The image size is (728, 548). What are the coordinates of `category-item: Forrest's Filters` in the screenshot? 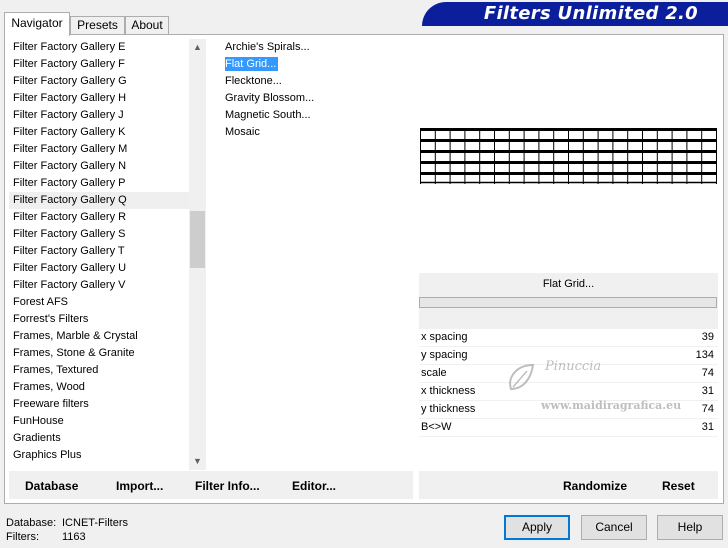 It's located at (99, 319).